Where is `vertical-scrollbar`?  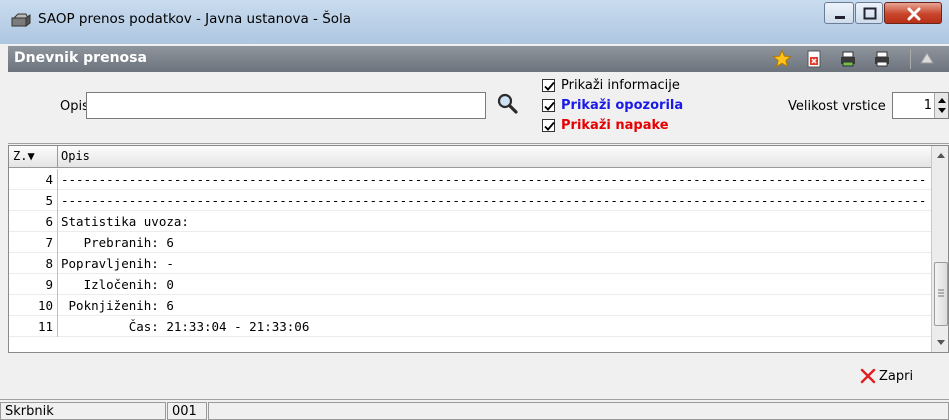
vertical-scrollbar is located at coordinates (939, 249).